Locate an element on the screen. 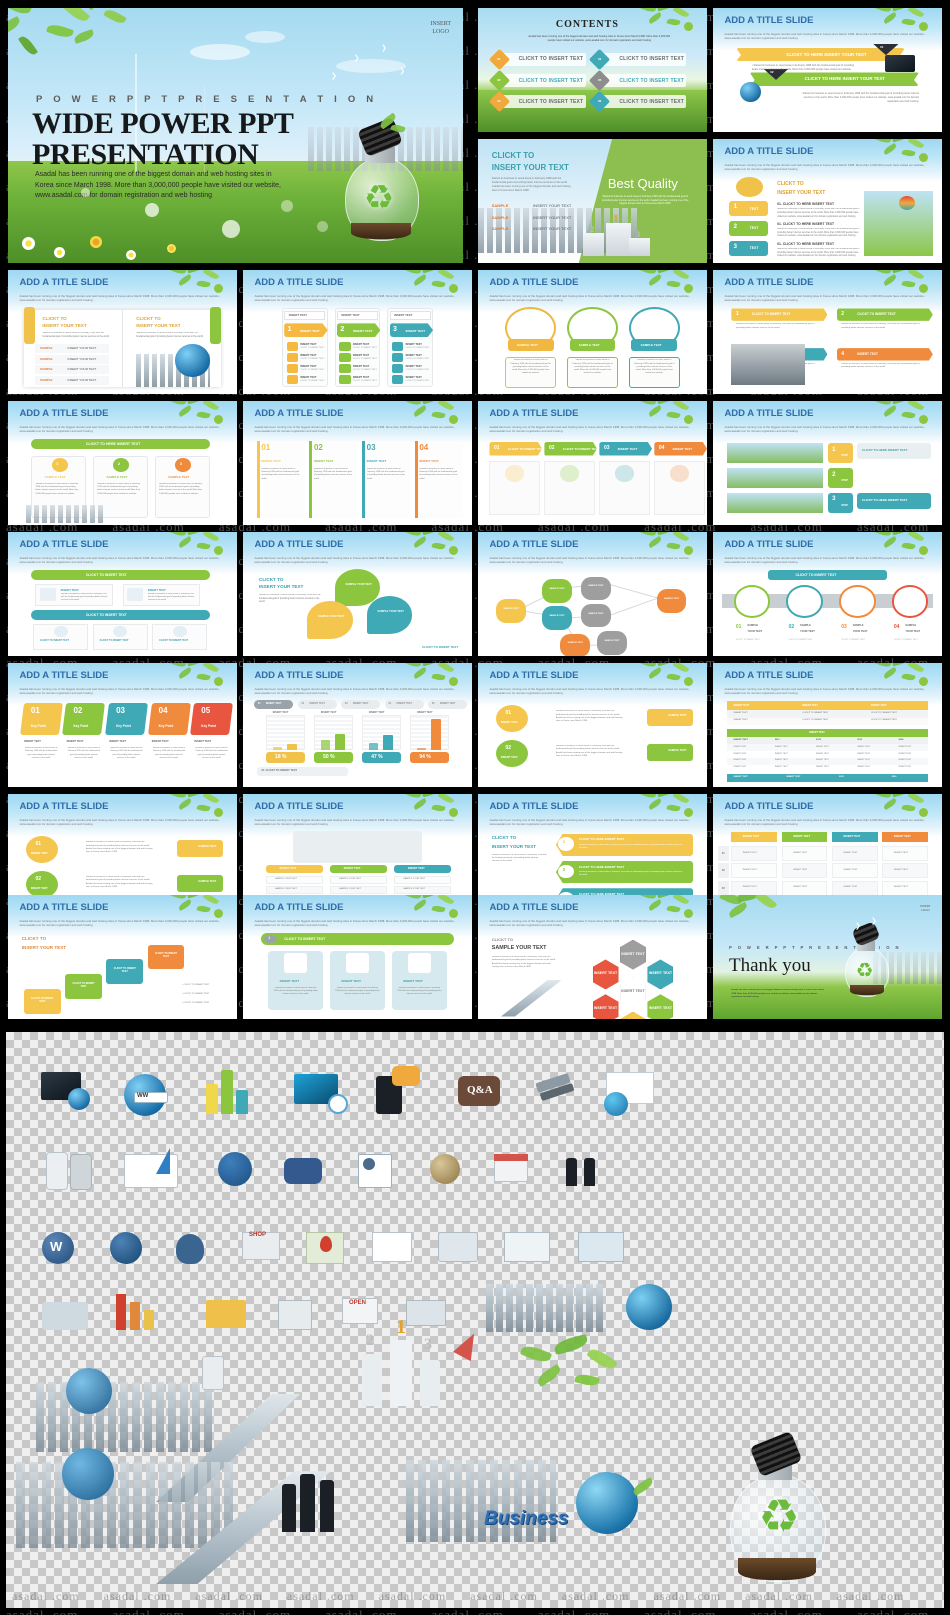 The width and height of the screenshot is (950, 1615). id-card-icon is located at coordinates (375, 1171).